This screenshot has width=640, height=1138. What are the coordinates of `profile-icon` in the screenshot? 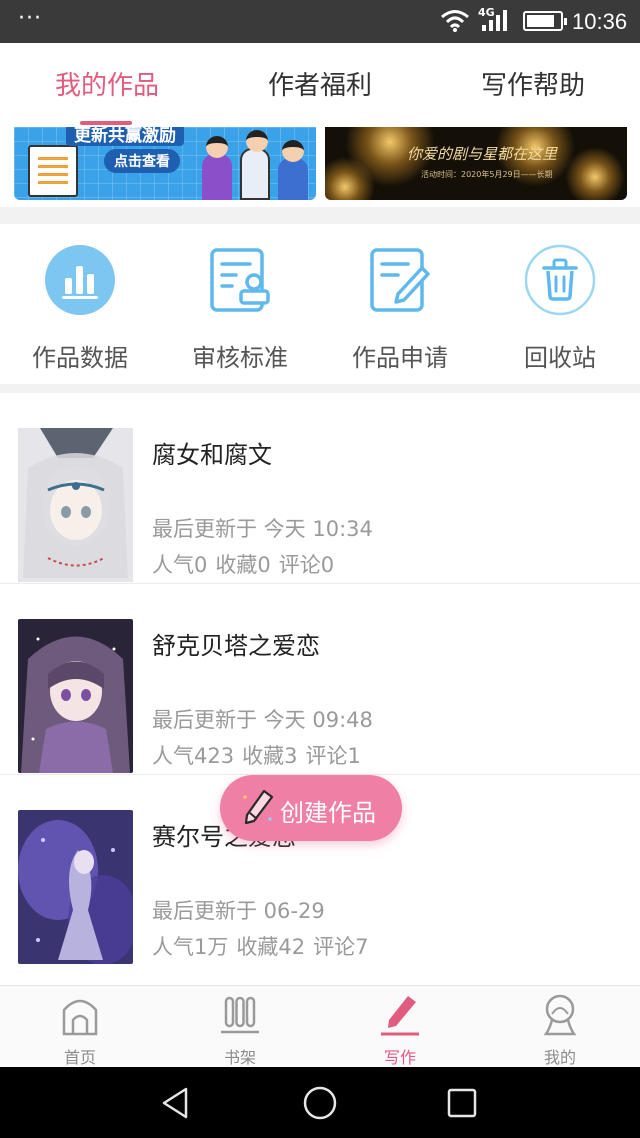 It's located at (560, 1014).